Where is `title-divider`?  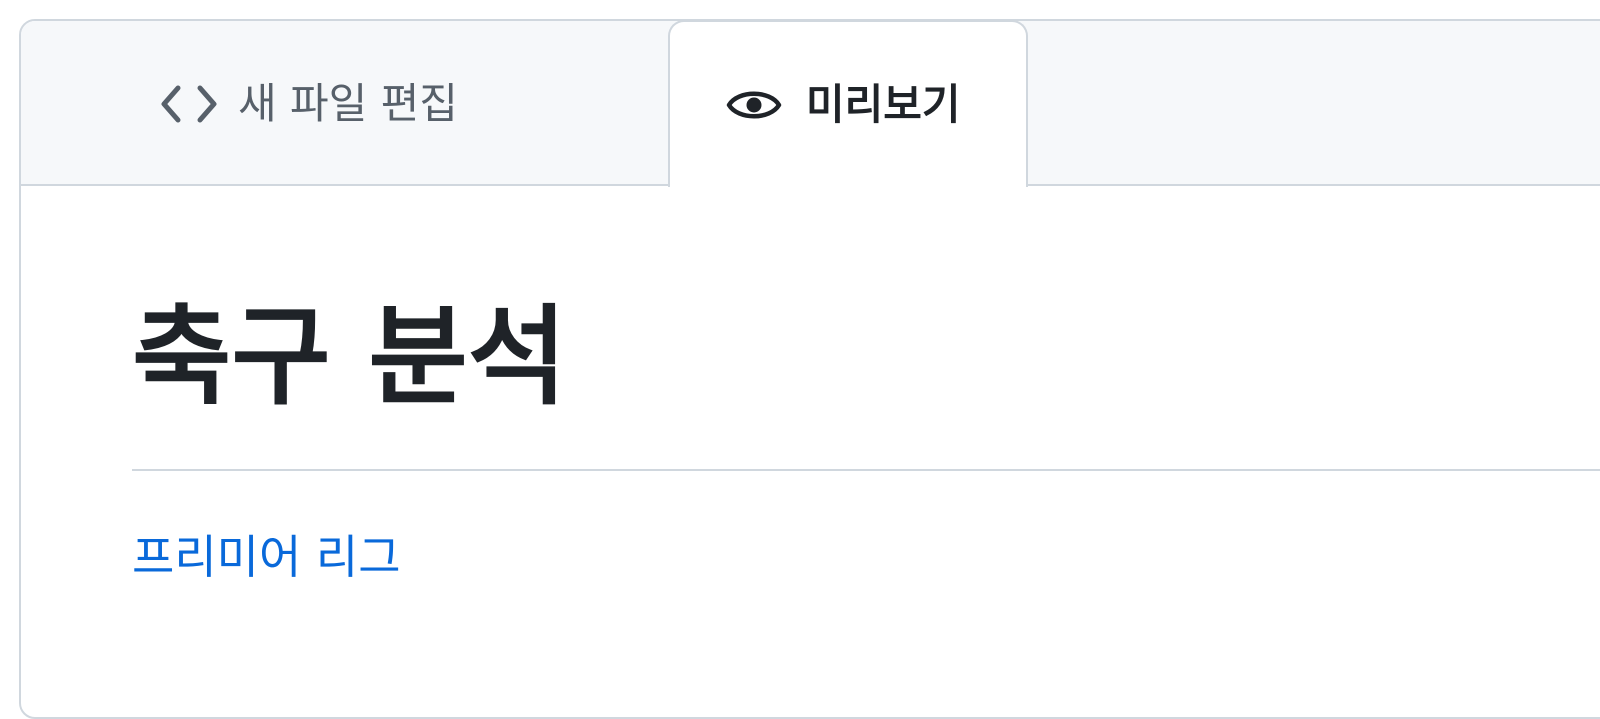 title-divider is located at coordinates (866, 470).